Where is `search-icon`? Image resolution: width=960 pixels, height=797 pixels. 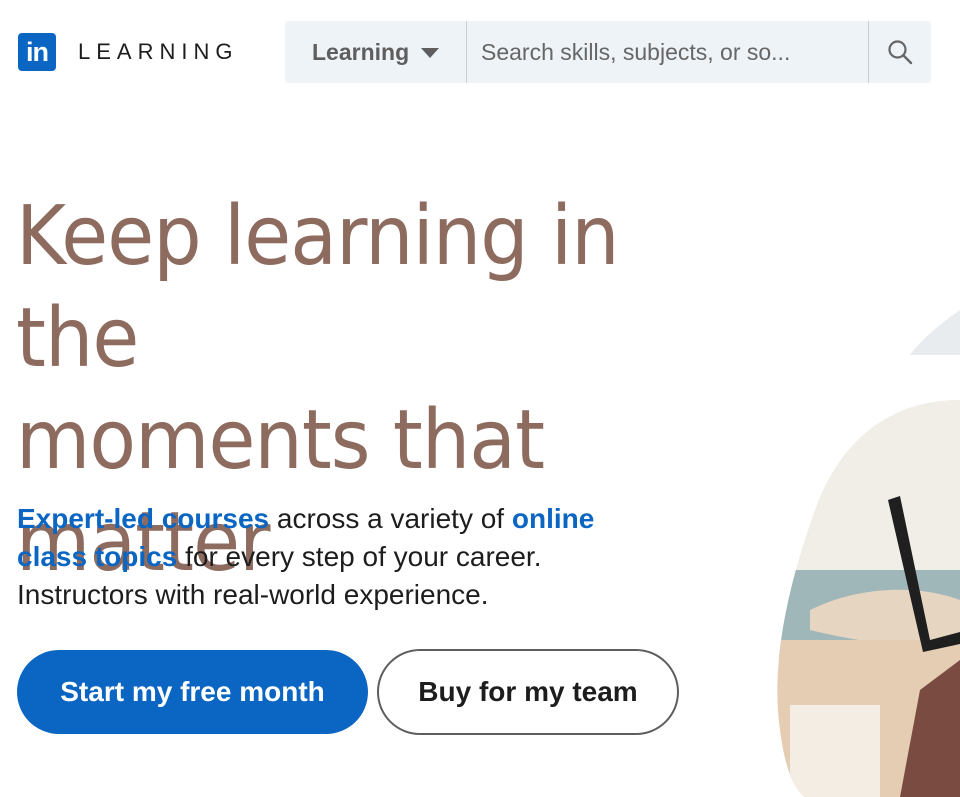
search-icon is located at coordinates (900, 52).